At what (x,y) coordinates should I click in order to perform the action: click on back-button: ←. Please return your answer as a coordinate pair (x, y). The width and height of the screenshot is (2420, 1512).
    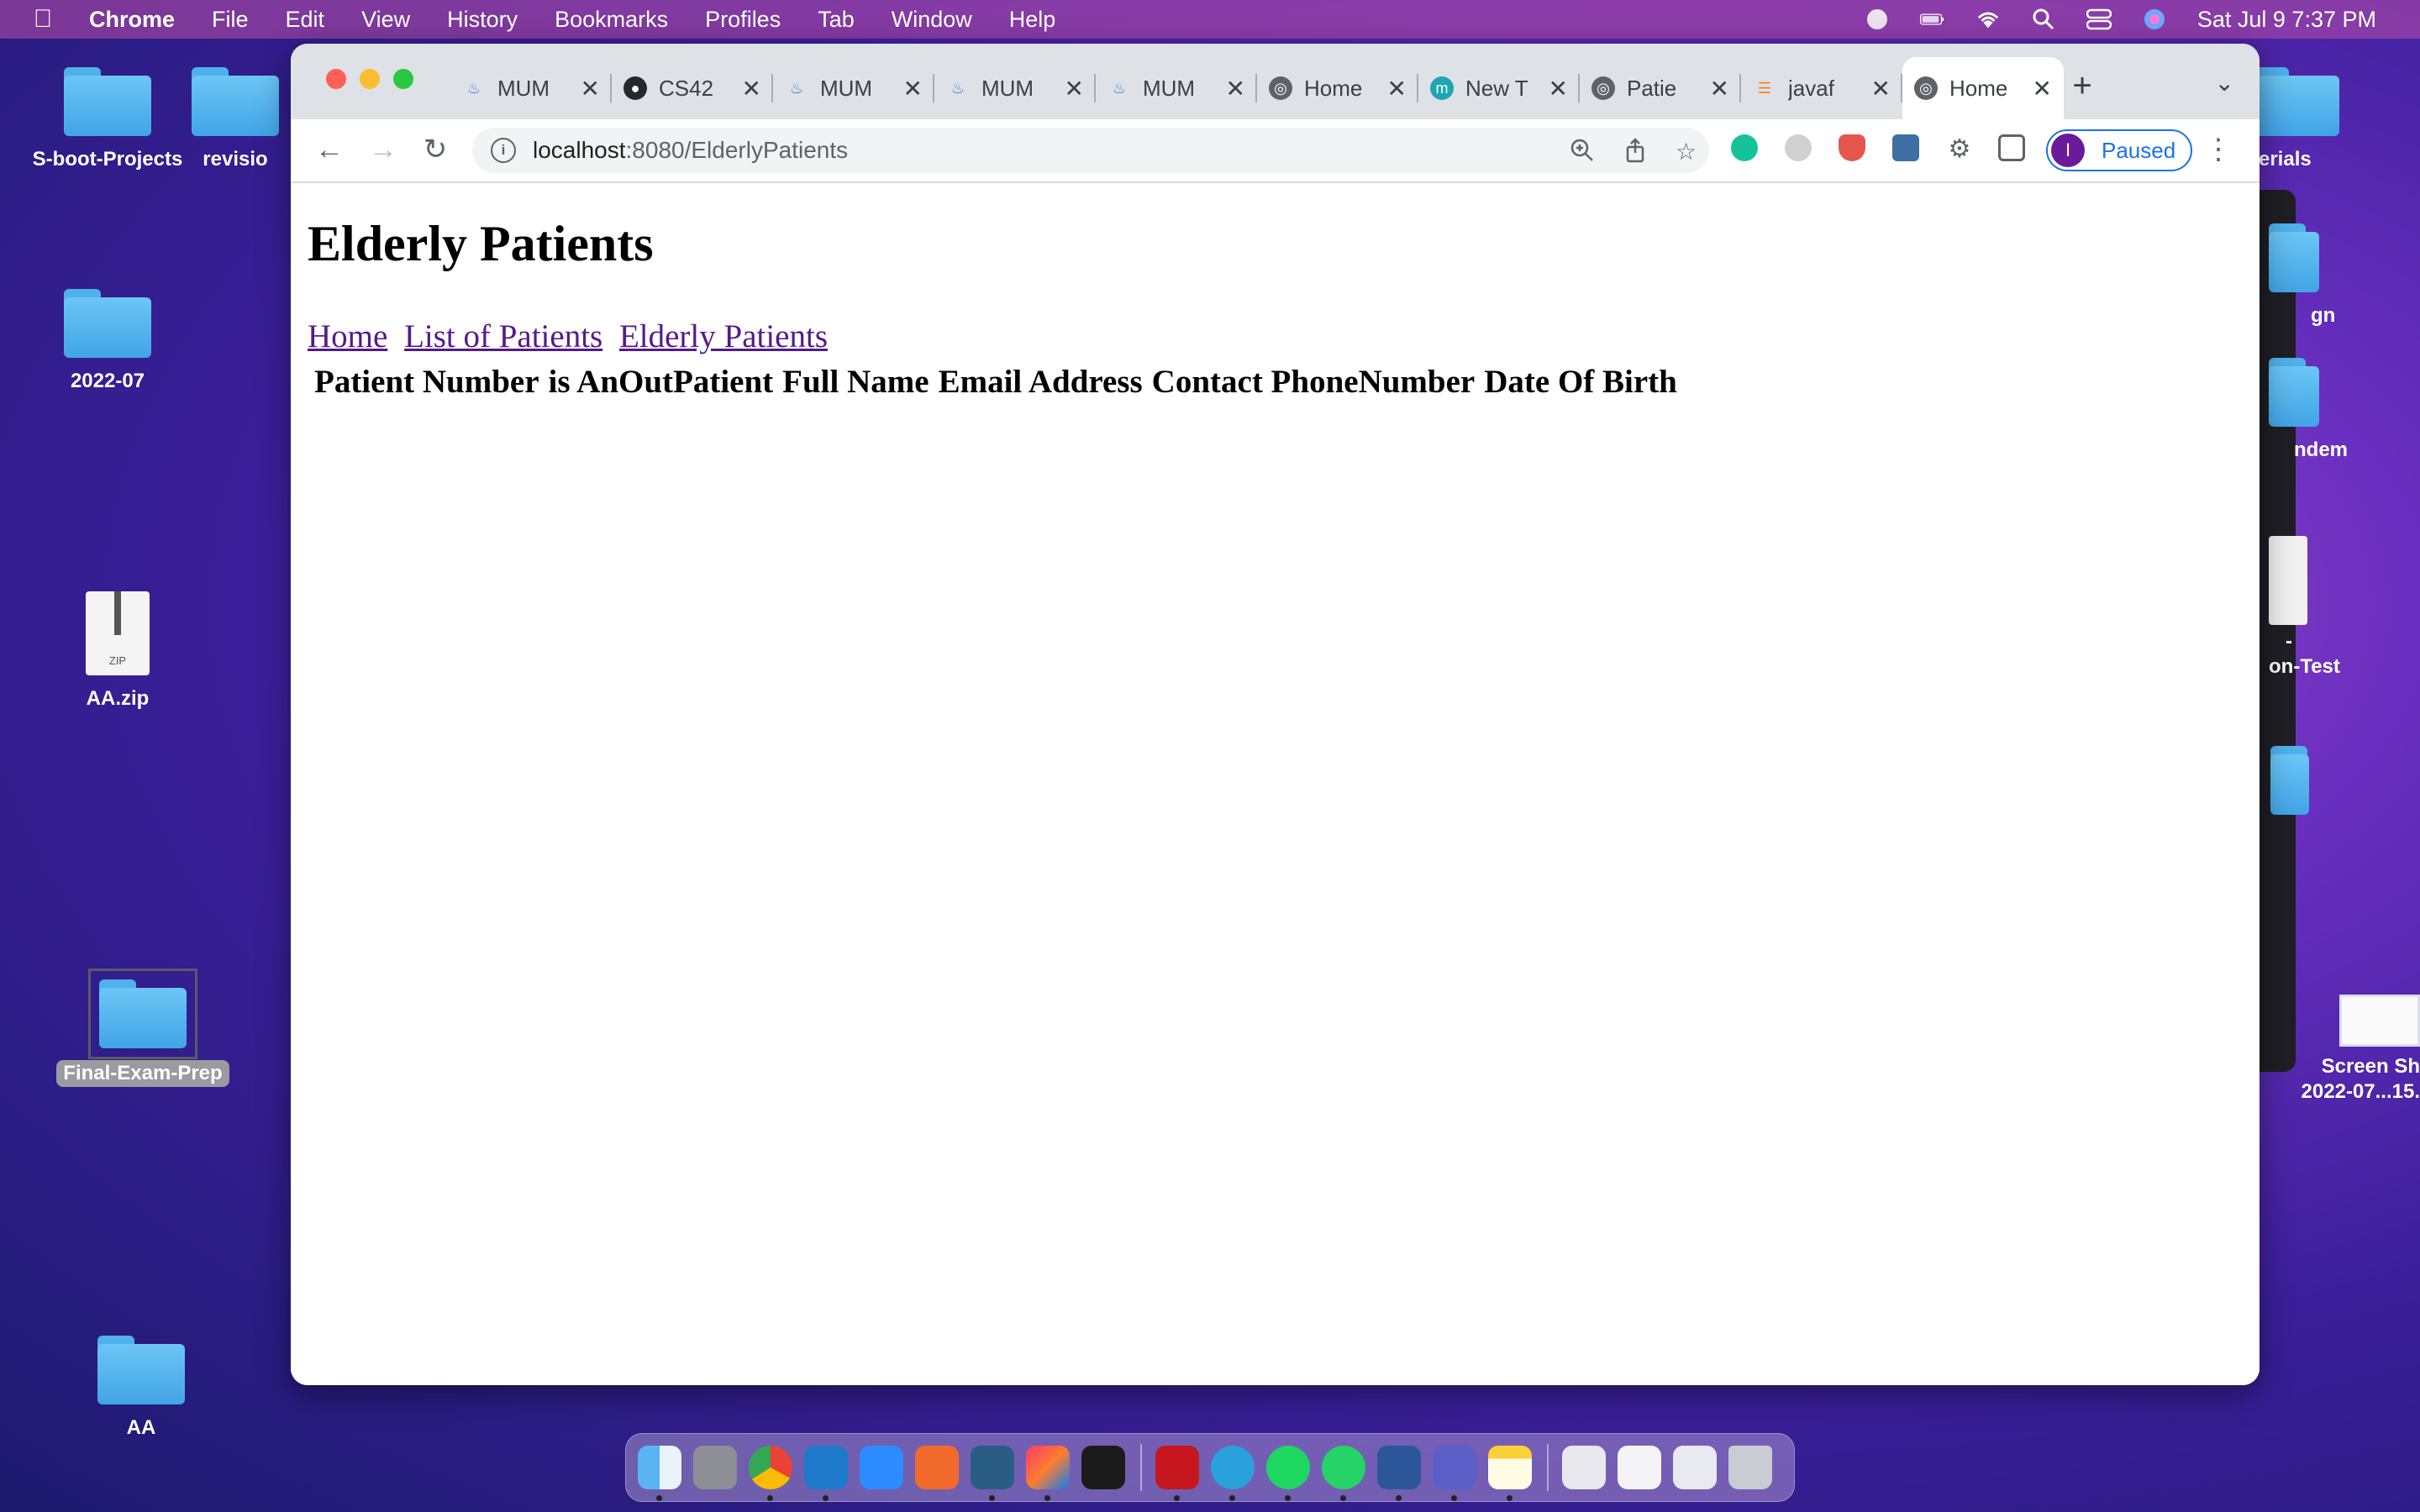
    Looking at the image, I should click on (329, 149).